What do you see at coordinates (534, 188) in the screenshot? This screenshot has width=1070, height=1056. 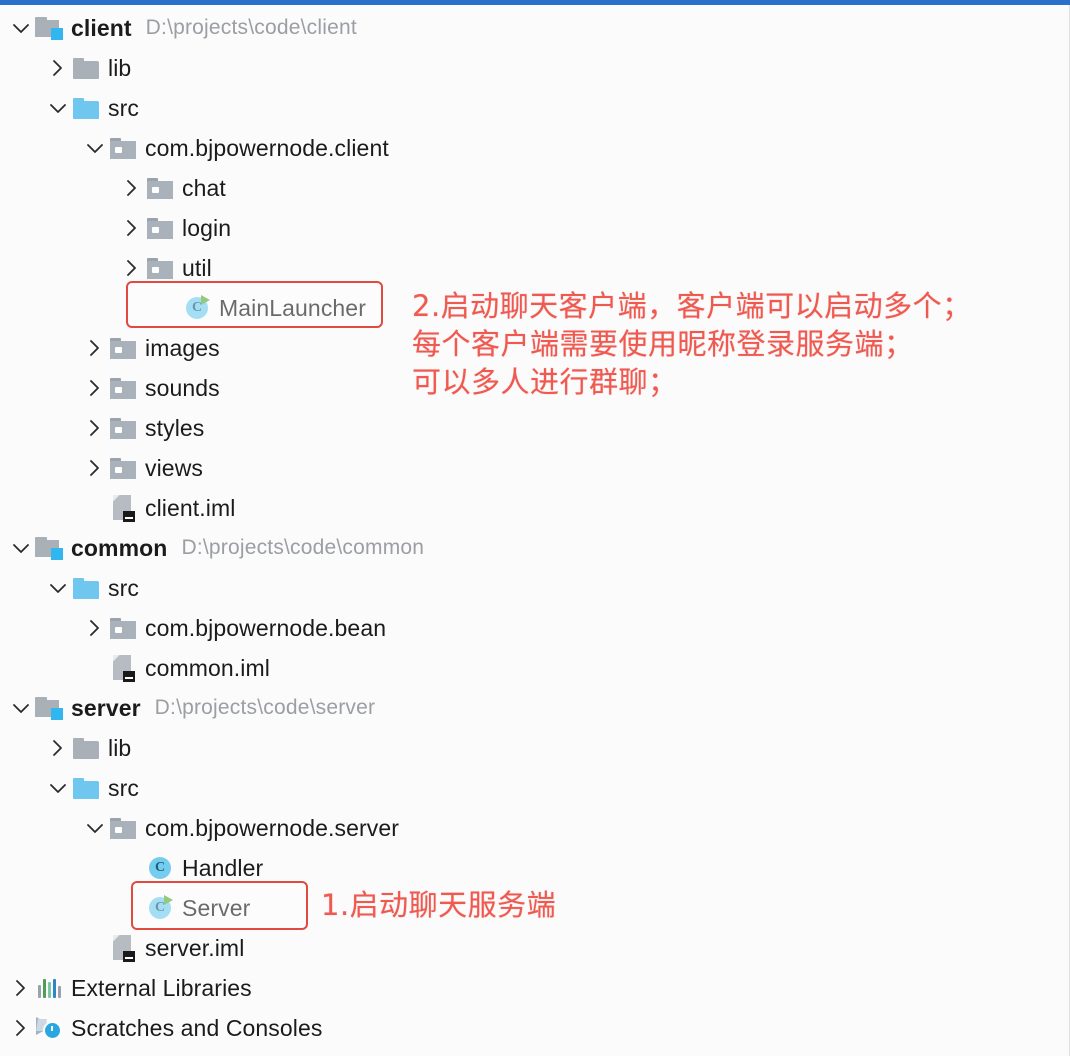 I see `tree-row: chat` at bounding box center [534, 188].